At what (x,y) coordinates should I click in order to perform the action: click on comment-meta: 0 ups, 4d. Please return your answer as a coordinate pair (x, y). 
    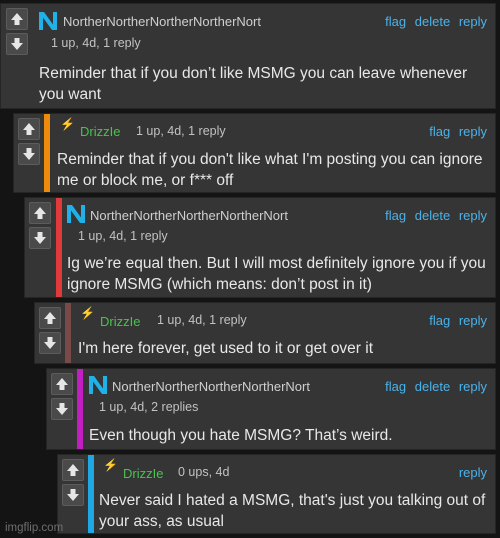
    Looking at the image, I should click on (204, 472).